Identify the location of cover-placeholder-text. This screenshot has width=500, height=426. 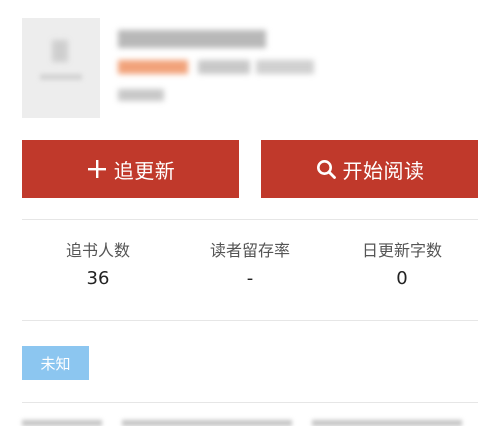
(61, 77).